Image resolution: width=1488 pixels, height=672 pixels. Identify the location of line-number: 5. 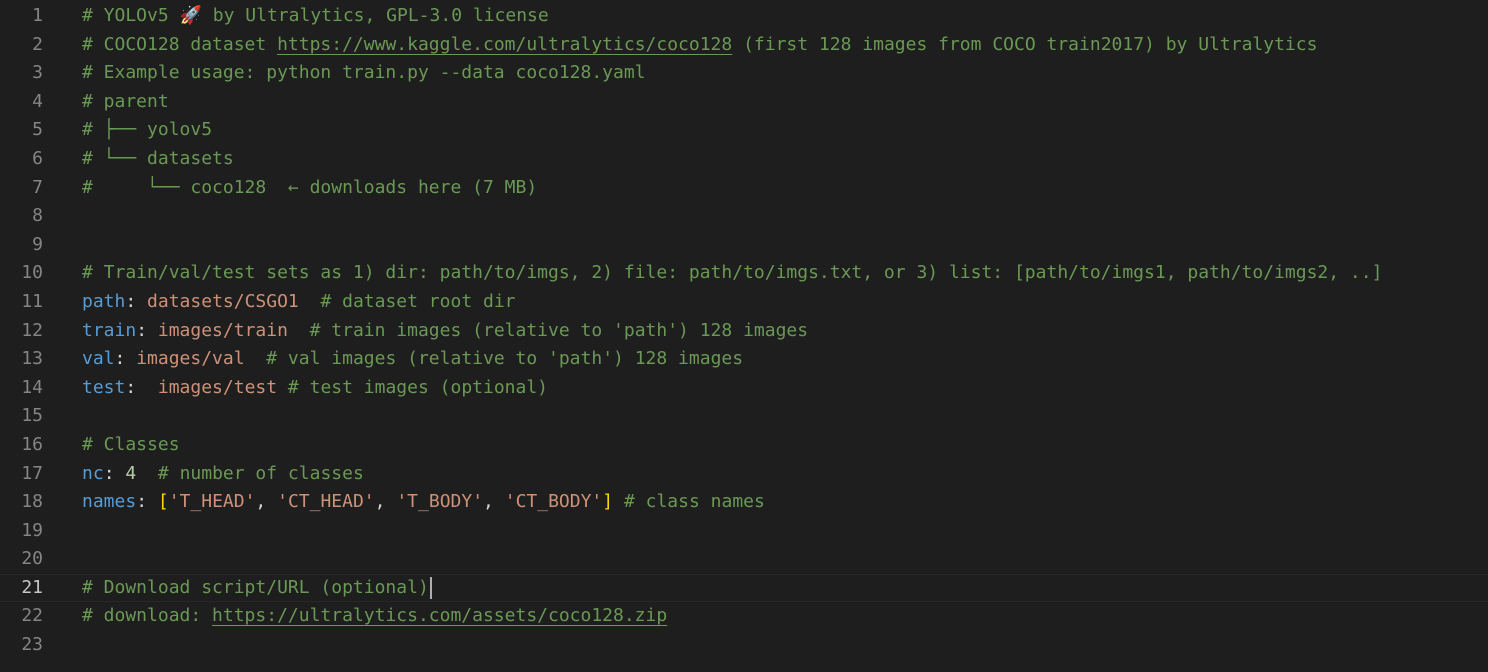
(37, 130).